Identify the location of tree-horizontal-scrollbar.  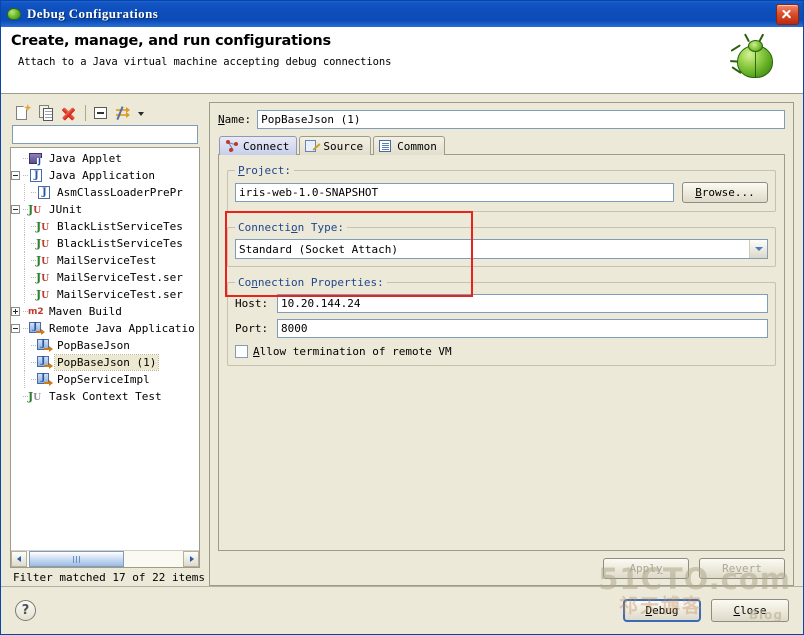
(105, 558).